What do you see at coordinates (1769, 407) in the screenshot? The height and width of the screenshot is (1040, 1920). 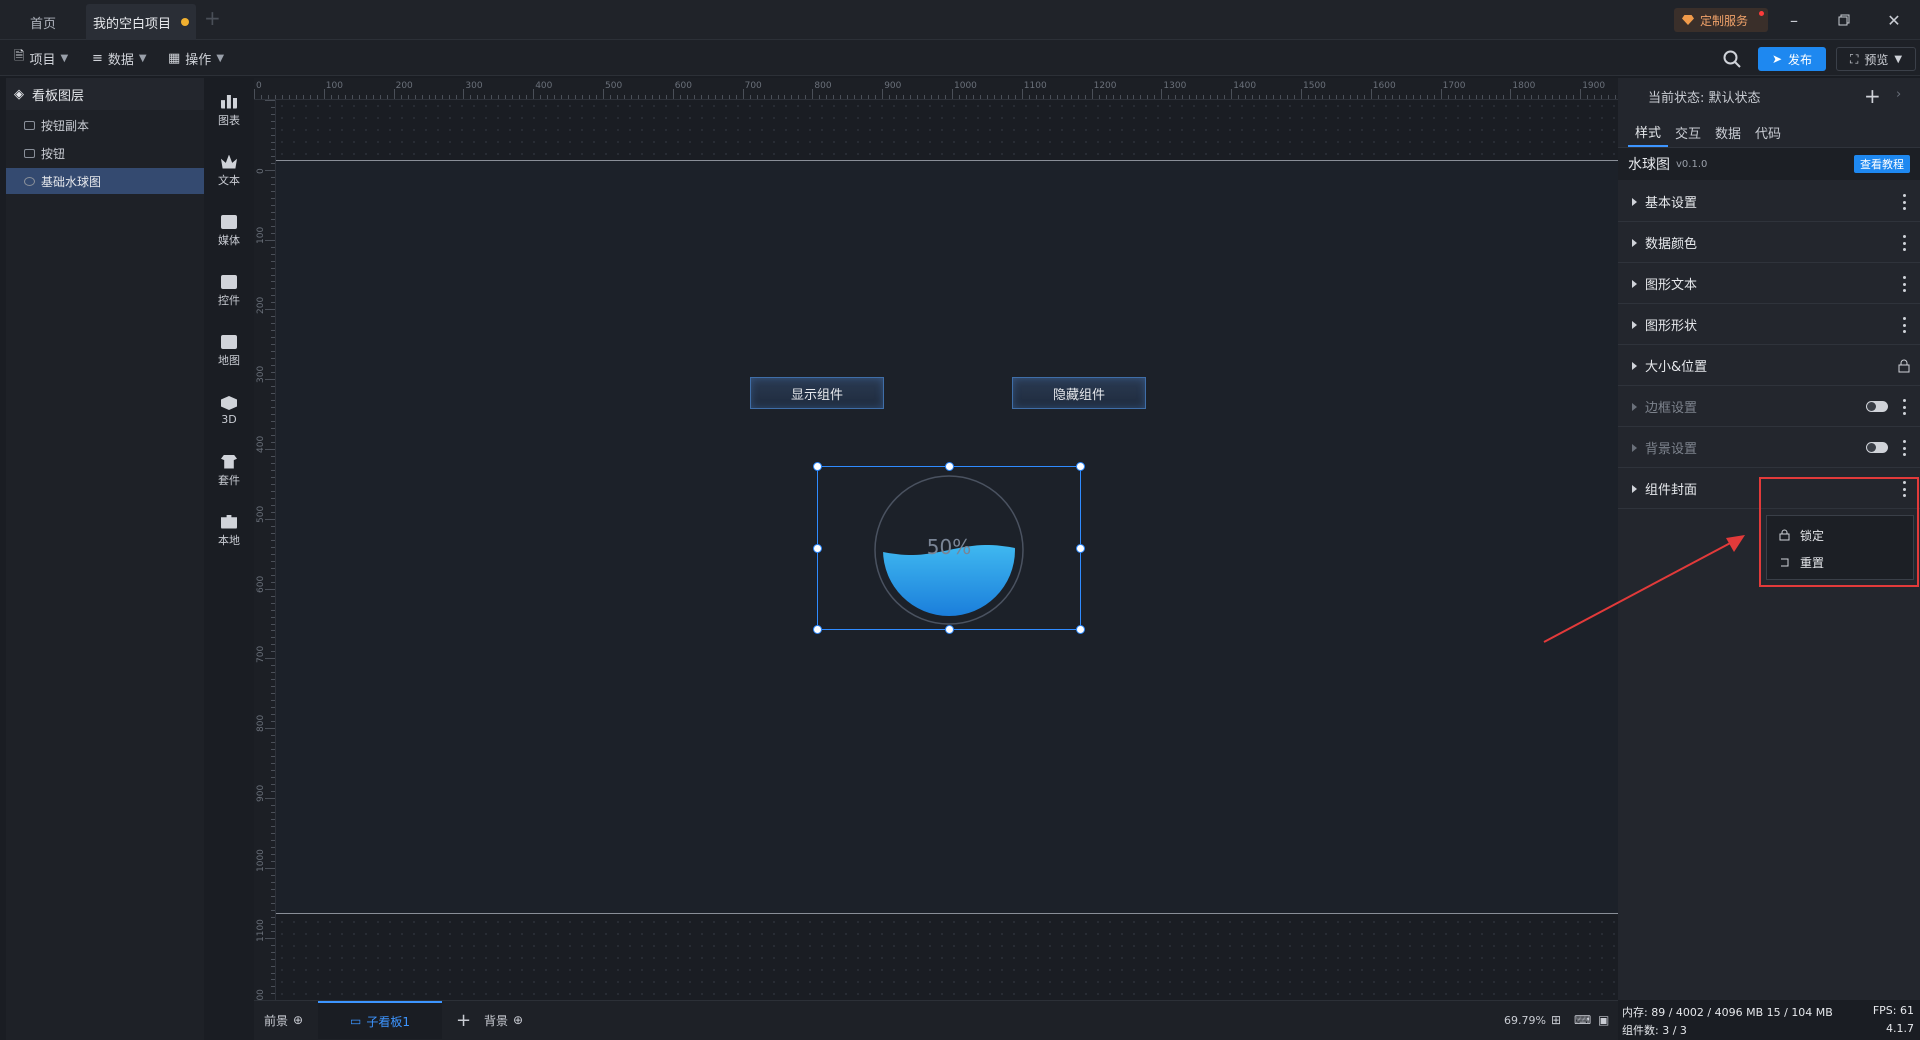 I see `section-border: 边框设置` at bounding box center [1769, 407].